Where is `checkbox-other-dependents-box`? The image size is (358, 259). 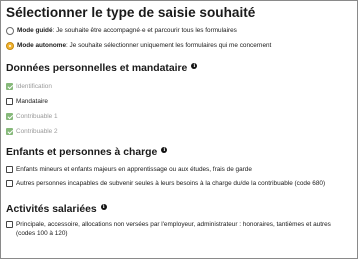 checkbox-other-dependents-box is located at coordinates (9, 183).